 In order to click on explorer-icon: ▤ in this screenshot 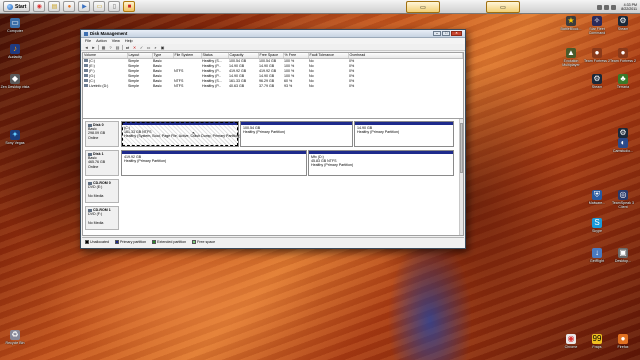, I will do `click(54, 6)`.